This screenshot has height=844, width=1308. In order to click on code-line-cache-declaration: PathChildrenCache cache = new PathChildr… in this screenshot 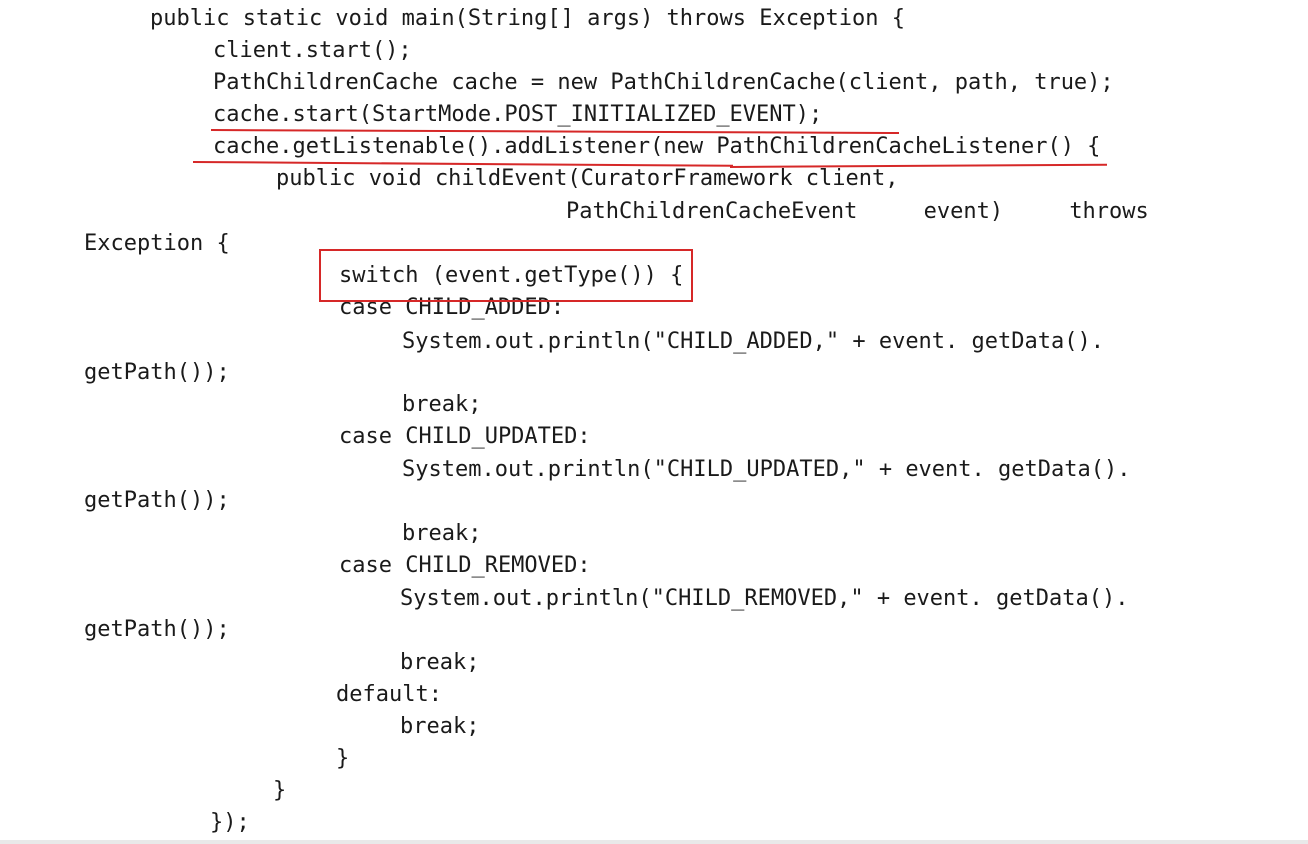, I will do `click(663, 82)`.